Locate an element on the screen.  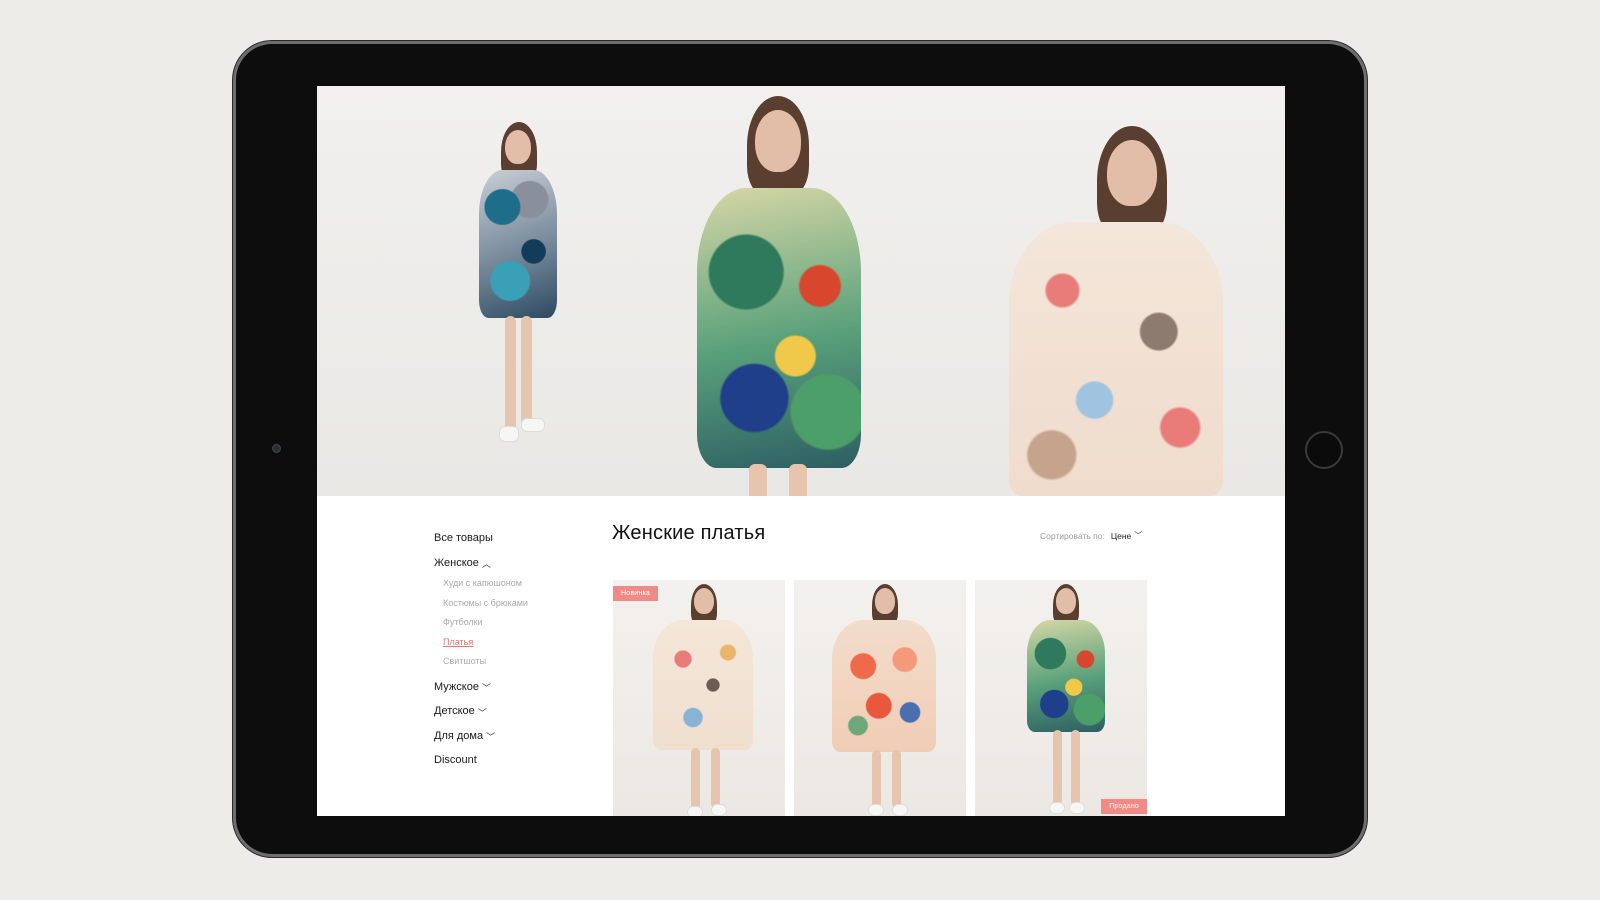
subnav-tshirts: Футболки is located at coordinates (523, 623).